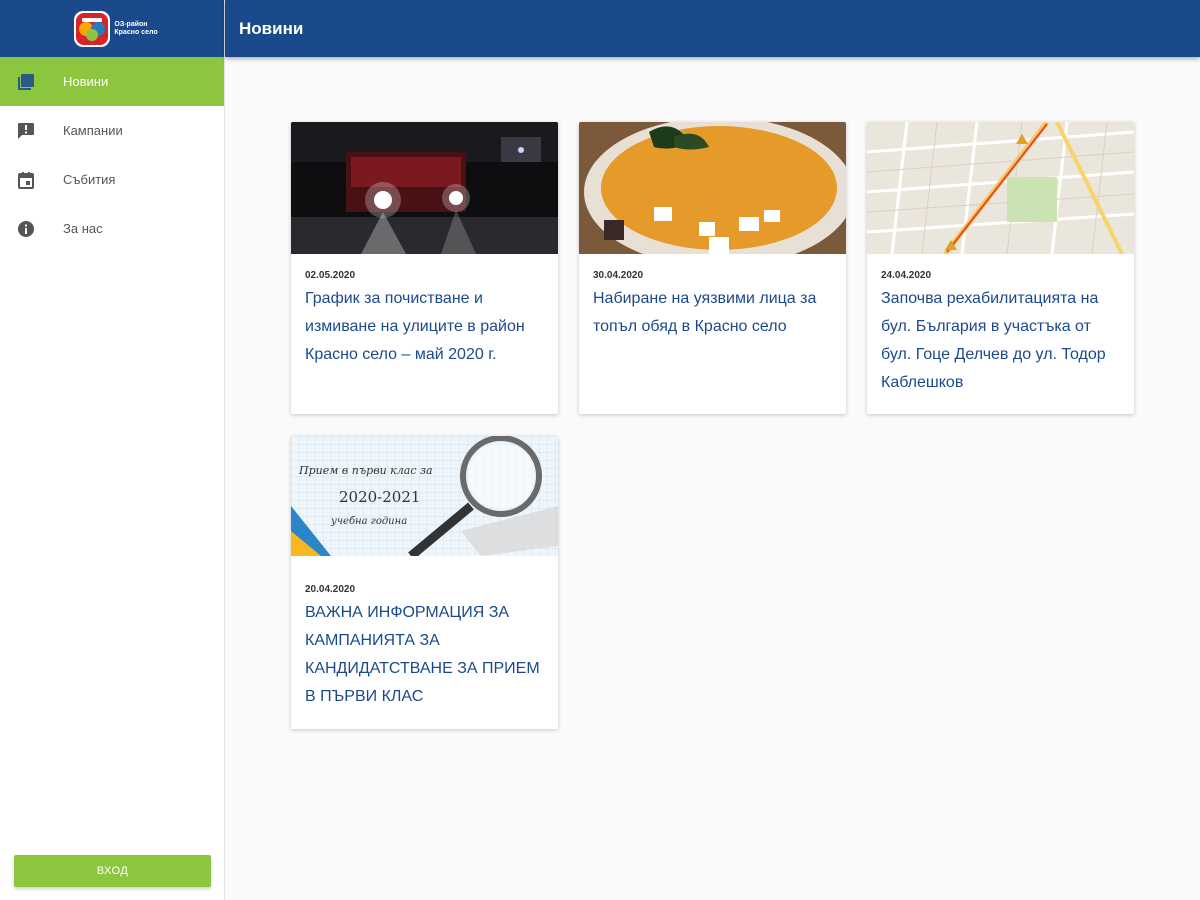 Image resolution: width=1200 pixels, height=900 pixels. Describe the element at coordinates (131, 24) in the screenshot. I see `logo-line-1: ОЗ-район` at that location.